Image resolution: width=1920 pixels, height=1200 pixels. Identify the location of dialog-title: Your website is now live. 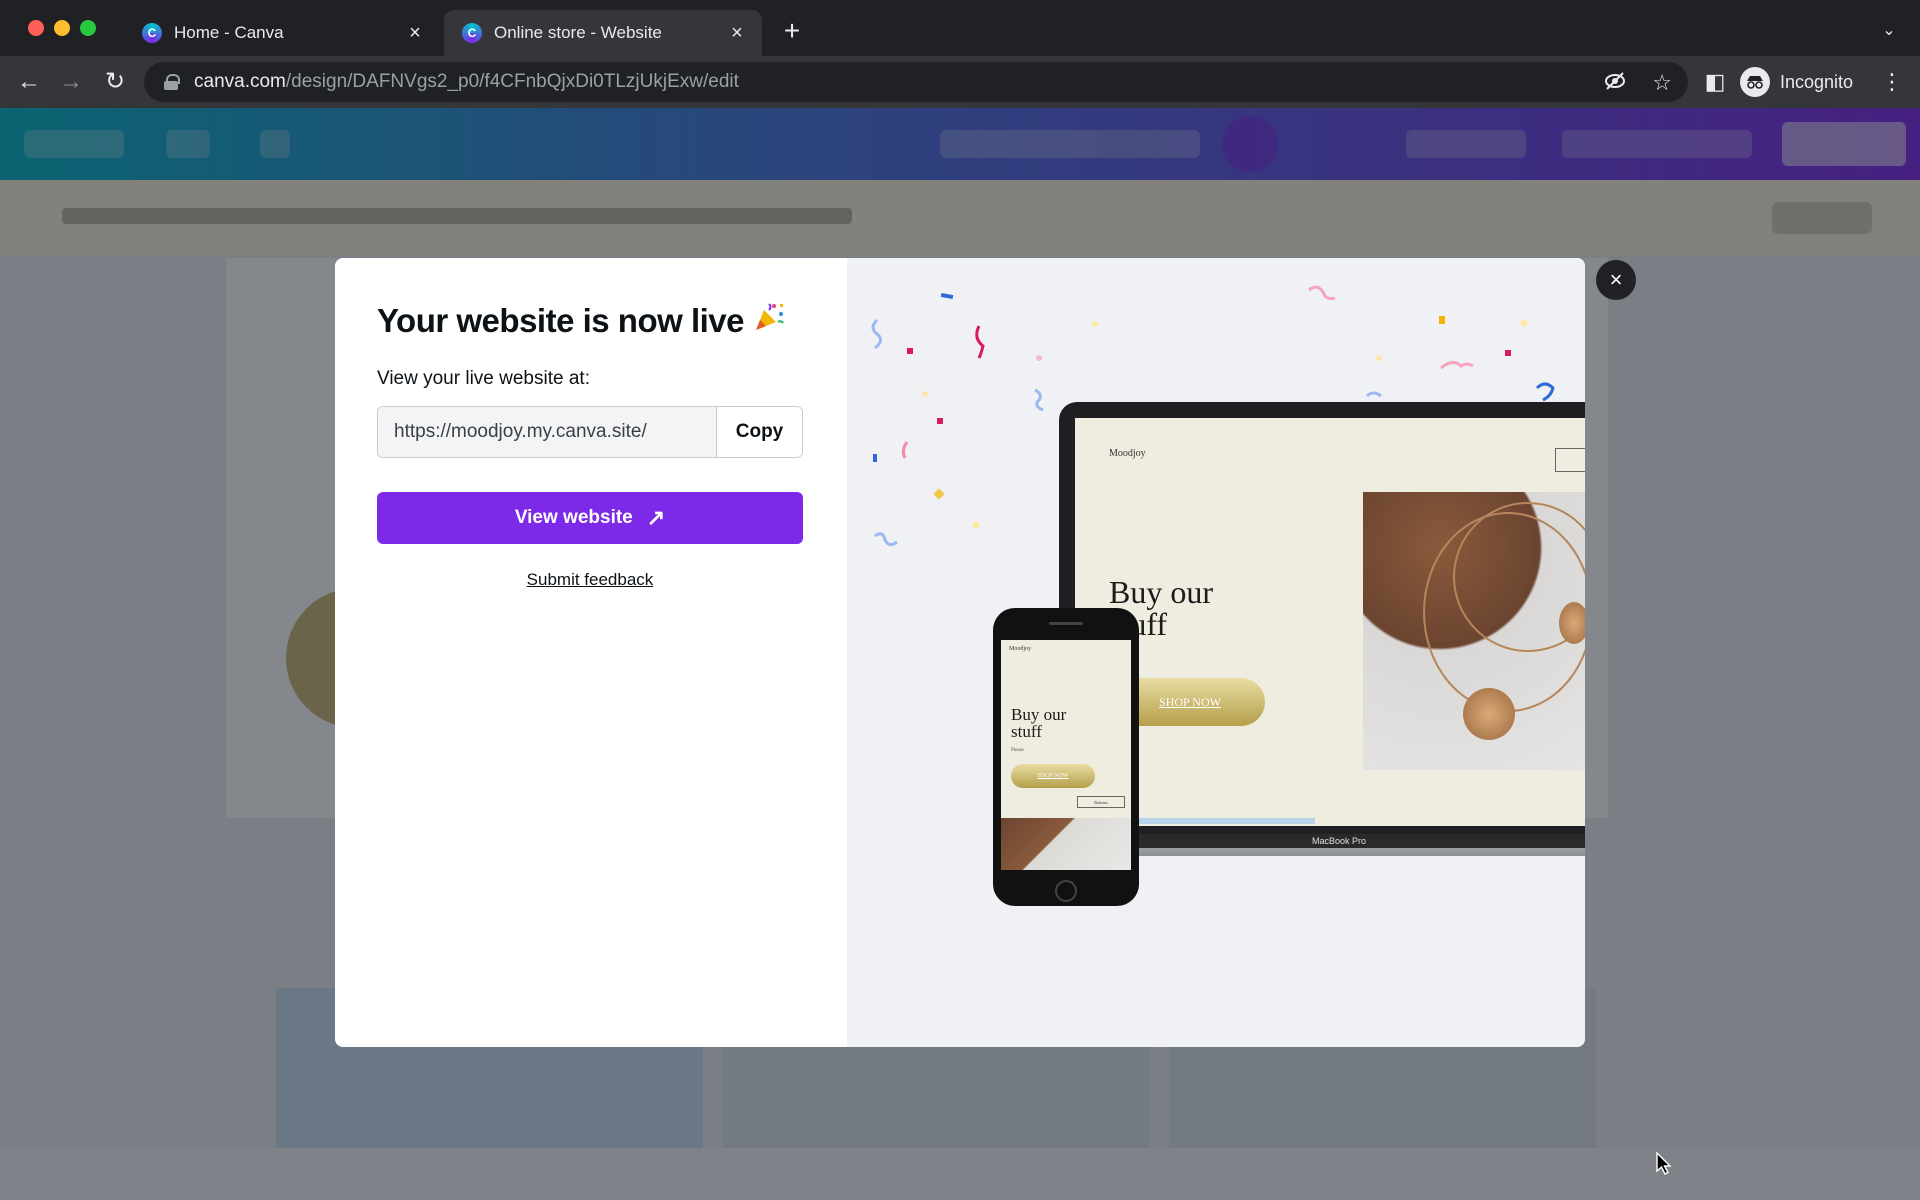
(591, 321).